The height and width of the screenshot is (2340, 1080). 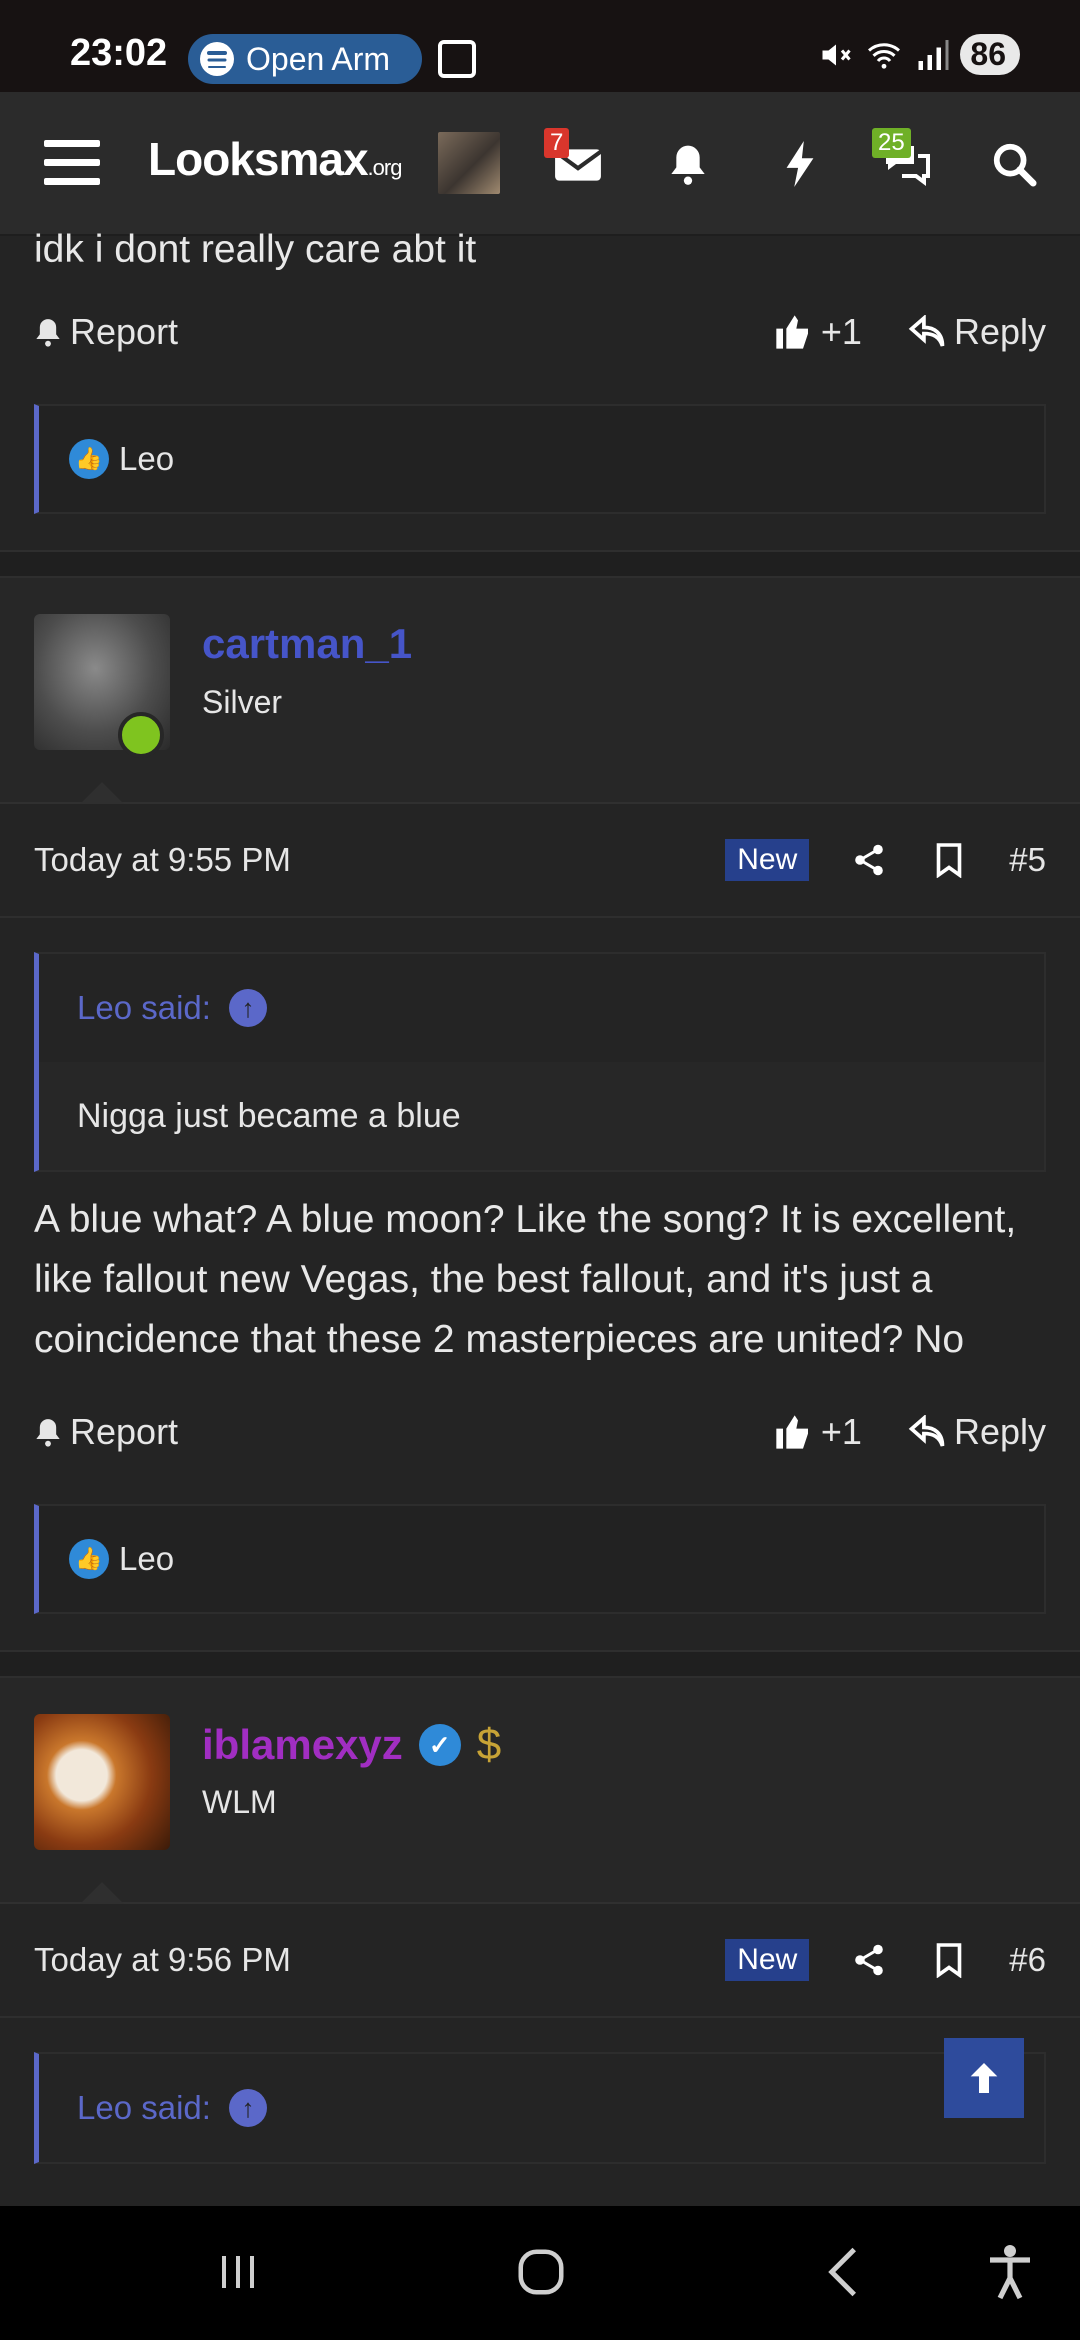 What do you see at coordinates (540, 46) in the screenshot?
I see `status-bar: 23:02 Open Arm 86` at bounding box center [540, 46].